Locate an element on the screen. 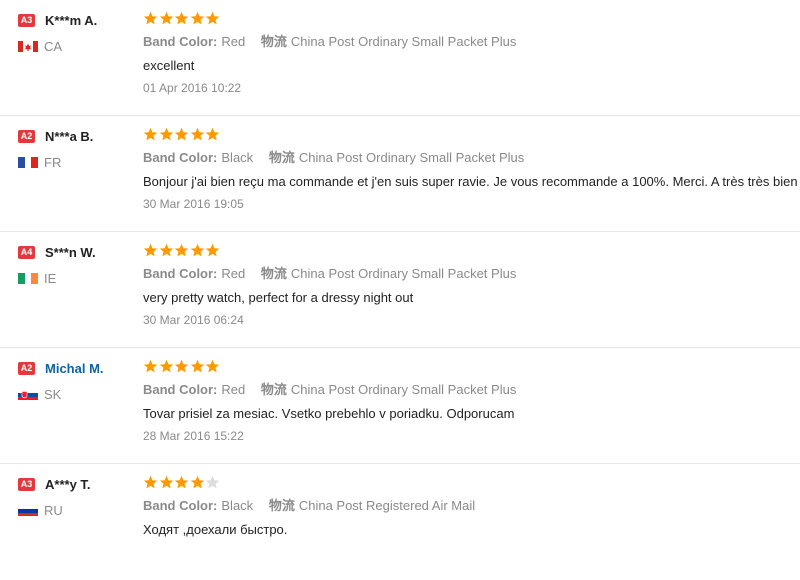 Image resolution: width=800 pixels, height=580 pixels. country-code: IE is located at coordinates (50, 278).